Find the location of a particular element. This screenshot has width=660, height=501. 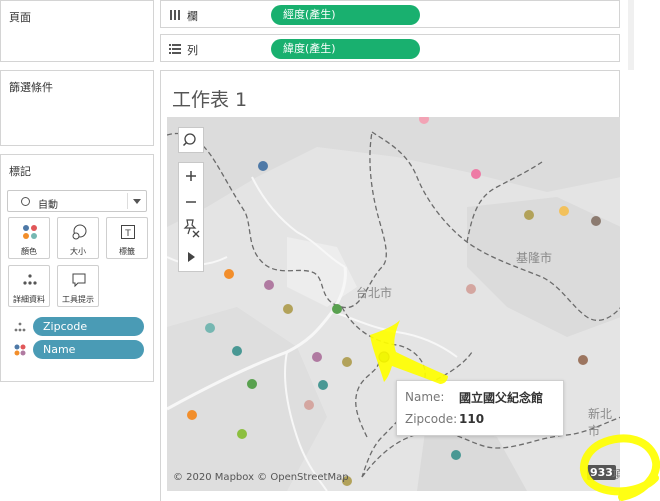

latitude-pill: 緯度(產生) is located at coordinates (345, 49).